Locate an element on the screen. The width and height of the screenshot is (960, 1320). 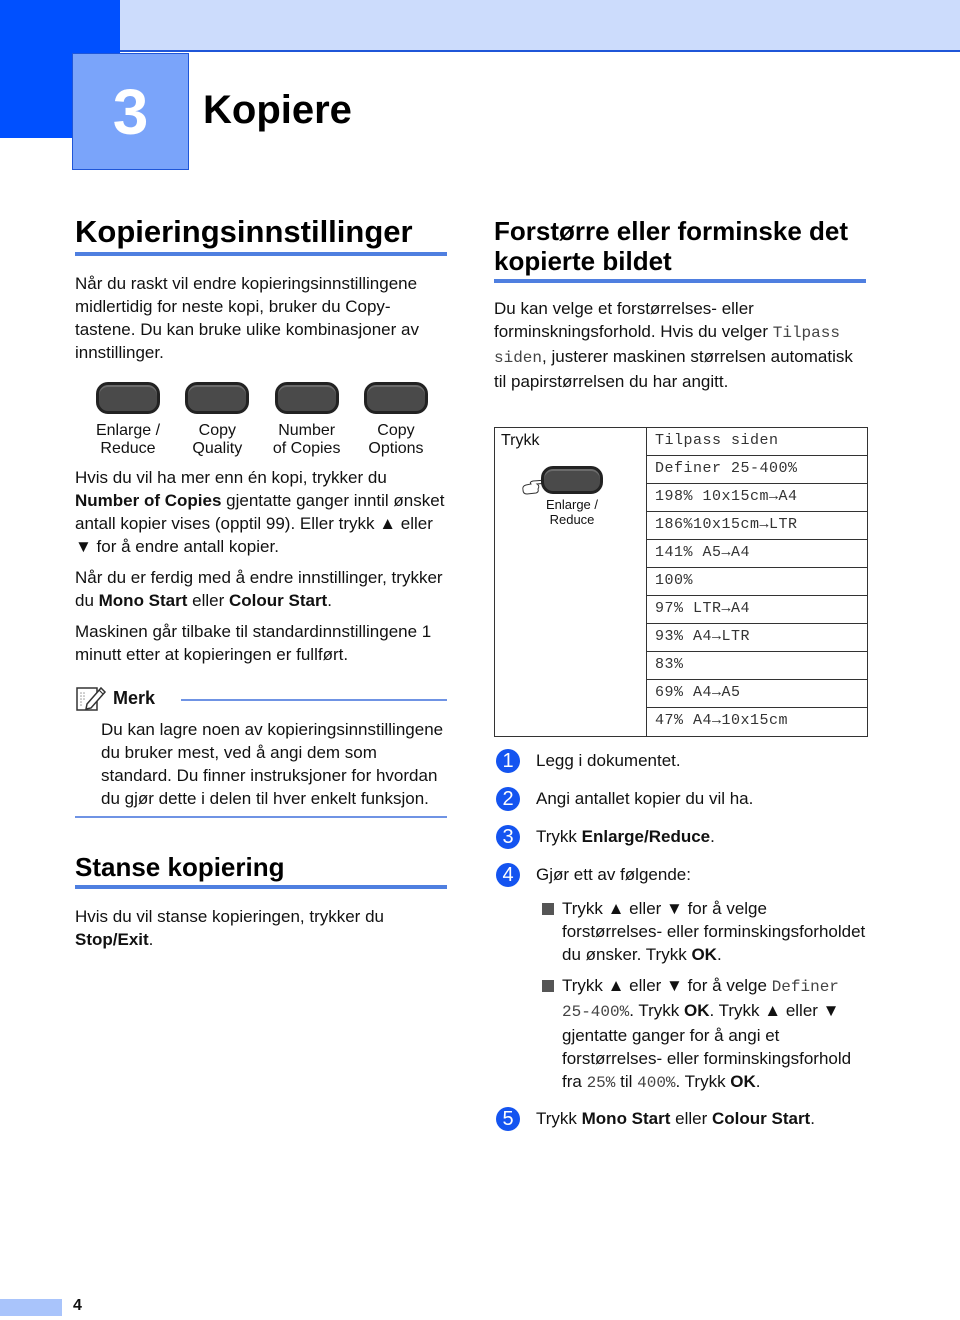
step-number: 5 is located at coordinates (508, 1119).